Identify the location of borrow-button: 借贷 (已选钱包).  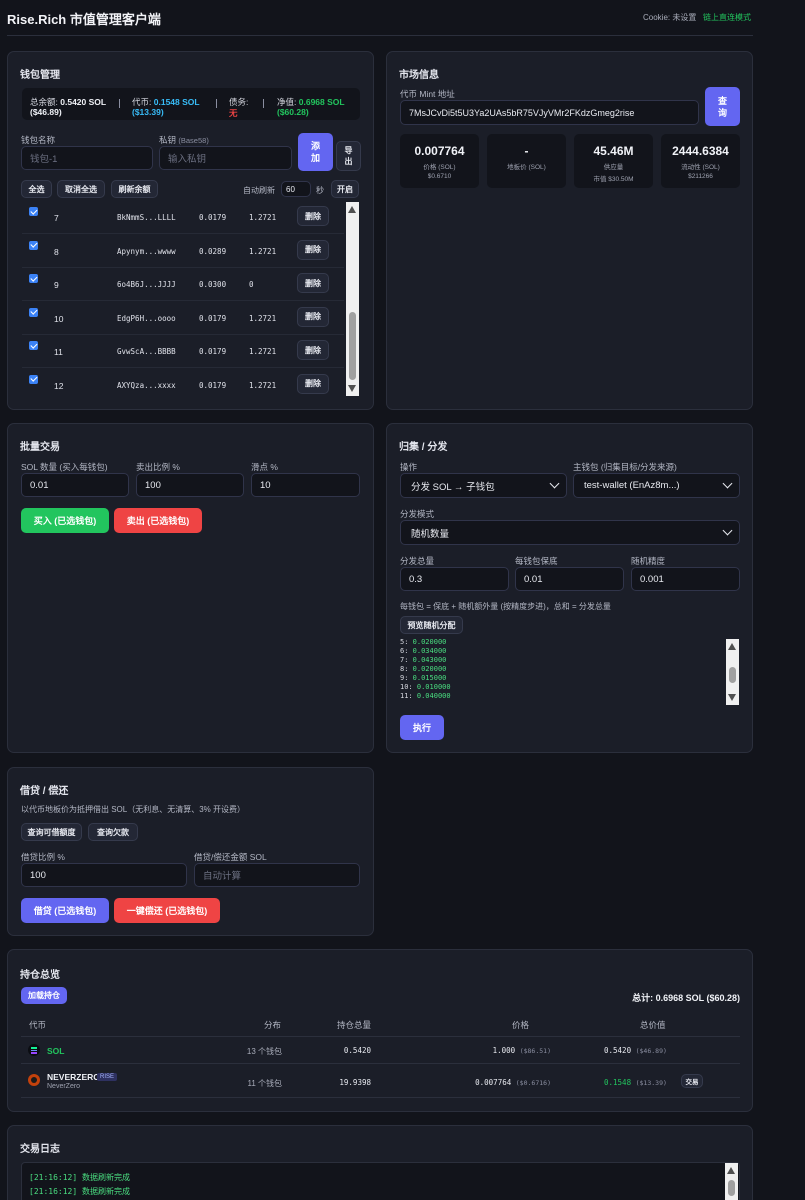
(65, 910).